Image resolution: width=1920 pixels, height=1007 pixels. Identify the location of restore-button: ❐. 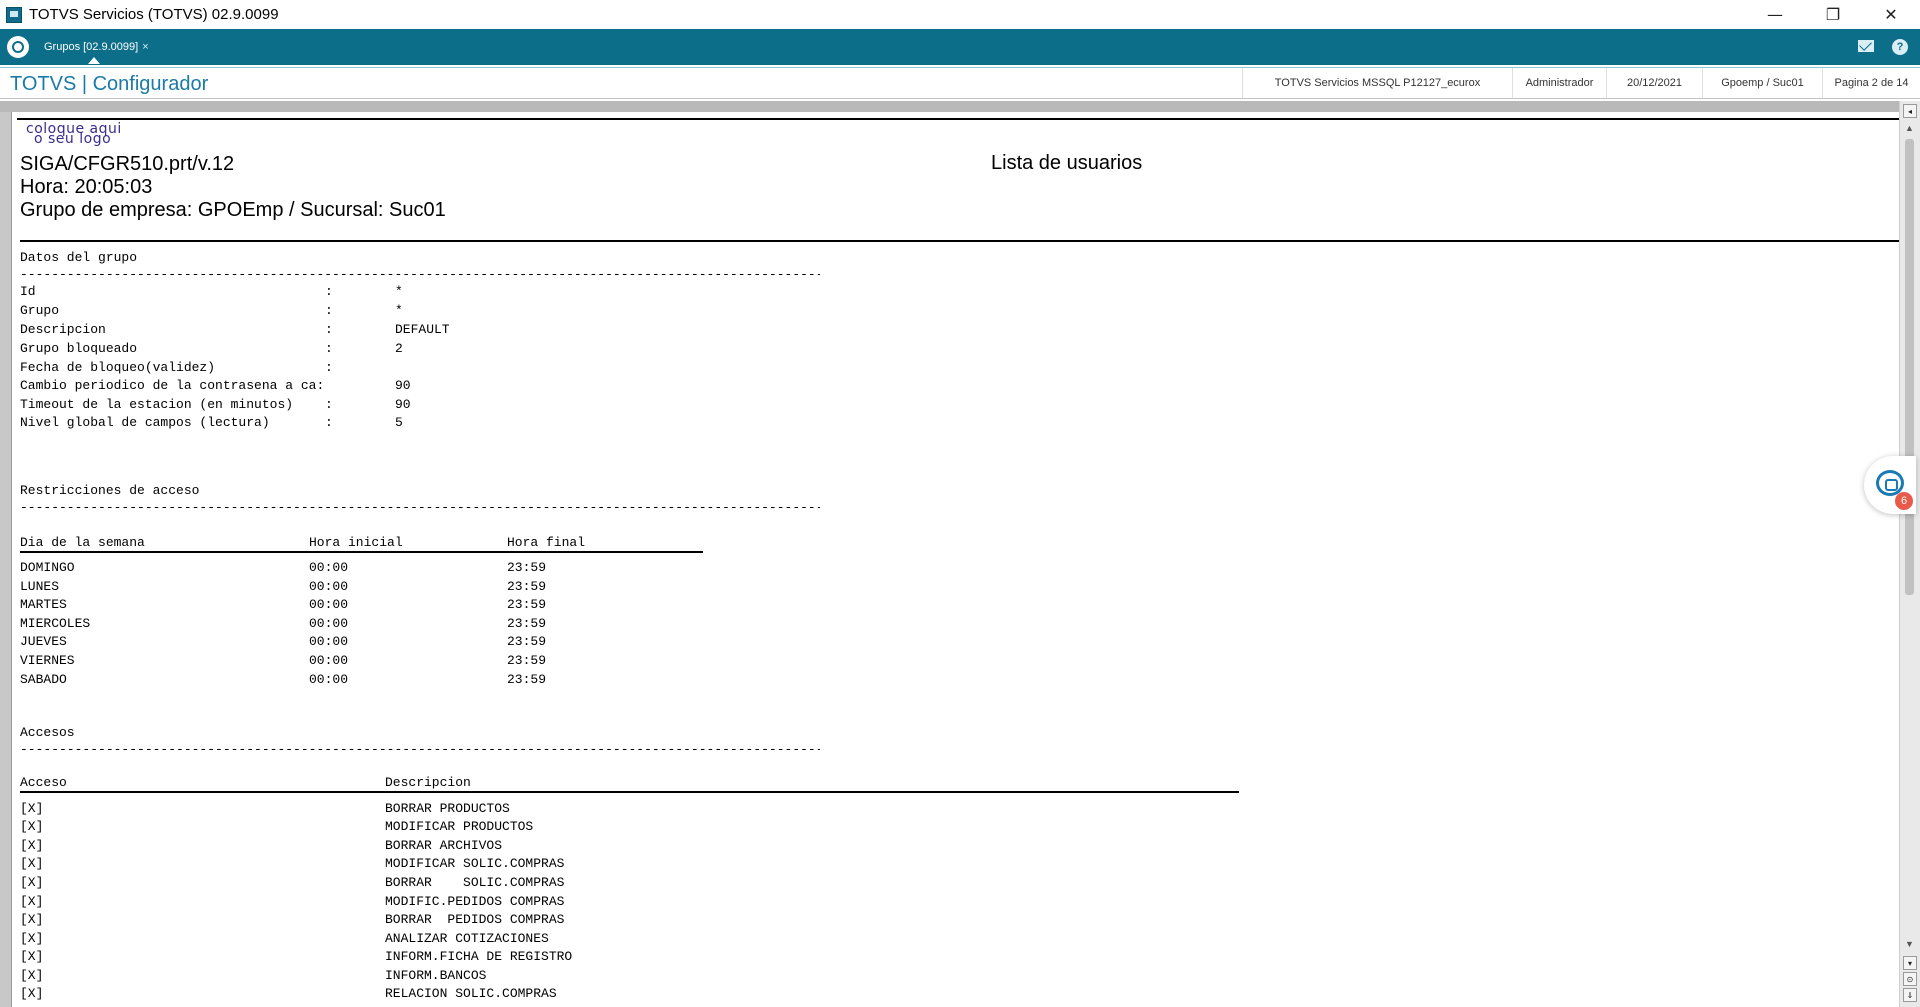
(1833, 14).